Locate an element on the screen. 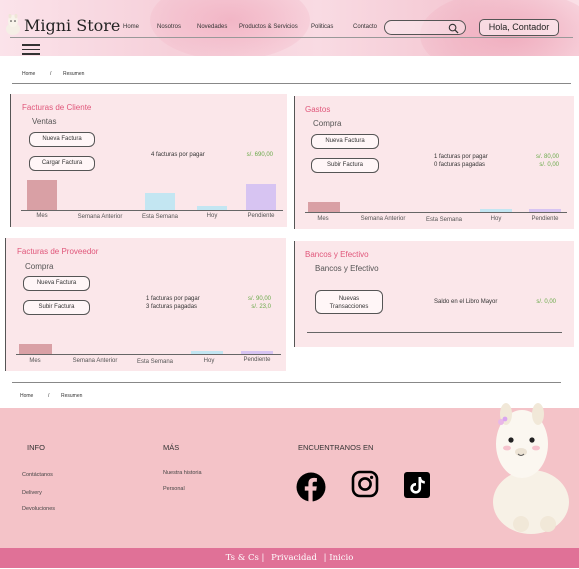 The height and width of the screenshot is (569, 579). nav-productos-servicios: Productos & Servicios is located at coordinates (268, 27).